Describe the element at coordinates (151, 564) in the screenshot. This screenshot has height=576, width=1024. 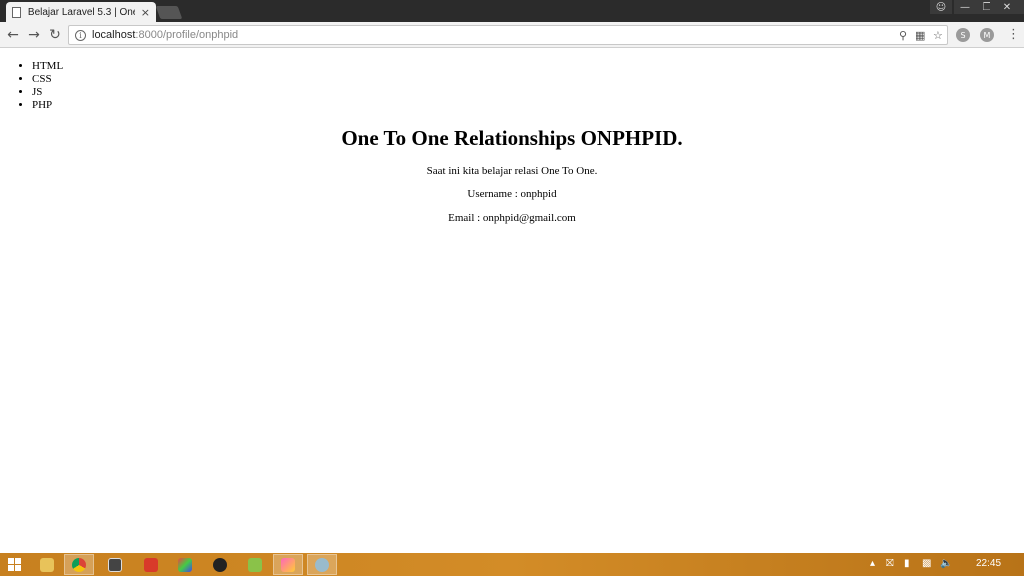
I see `app-red-icon` at that location.